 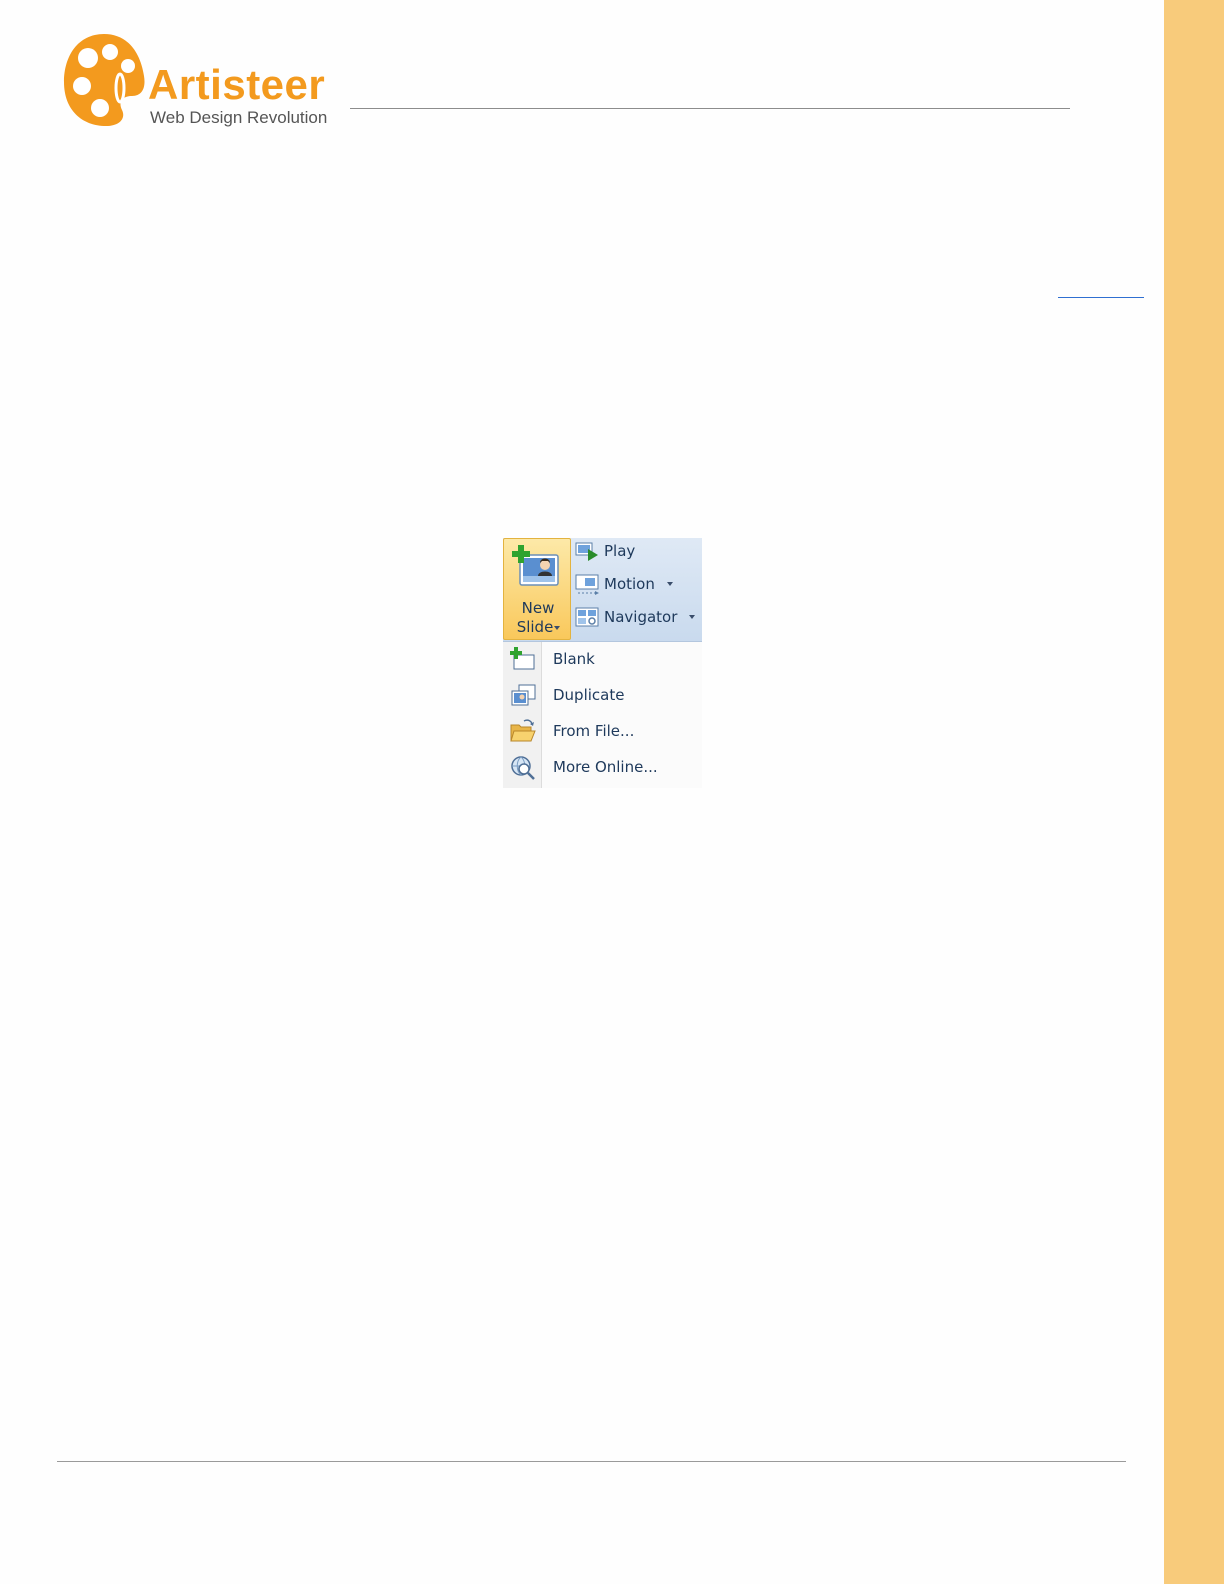 I want to click on menu-item-blank: Blank, so click(x=602, y=659).